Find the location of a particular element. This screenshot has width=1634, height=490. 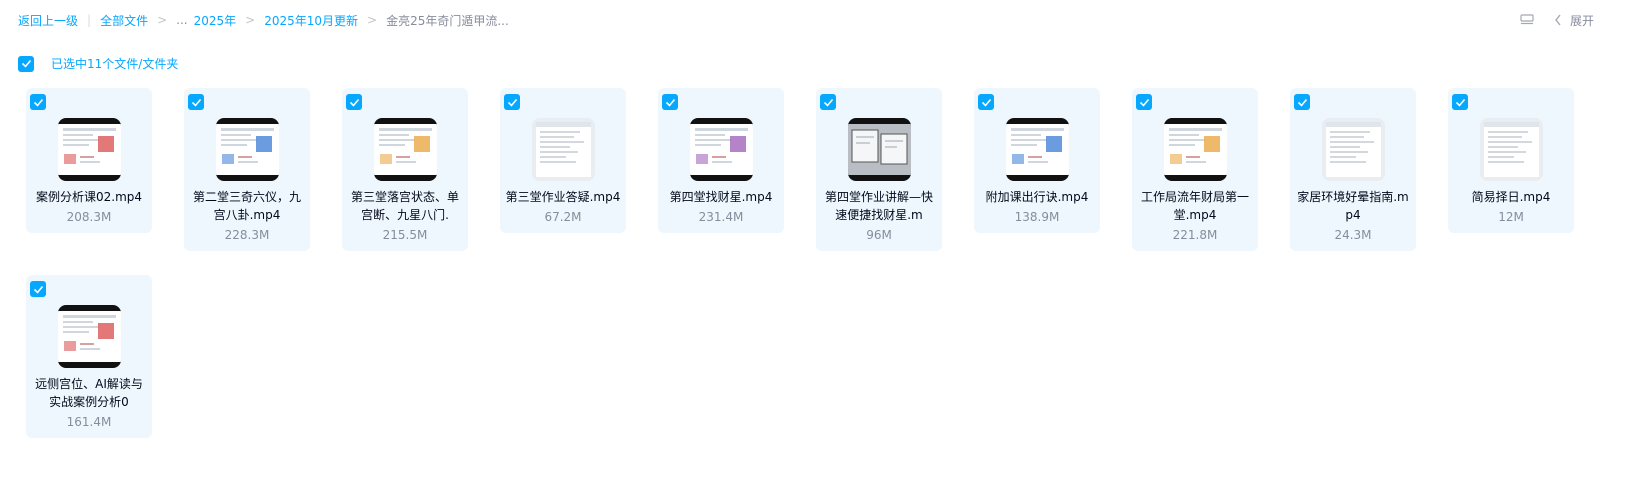

file-card: 第四堂作业讲解—快速便捷找财星.m 96M is located at coordinates (879, 169).